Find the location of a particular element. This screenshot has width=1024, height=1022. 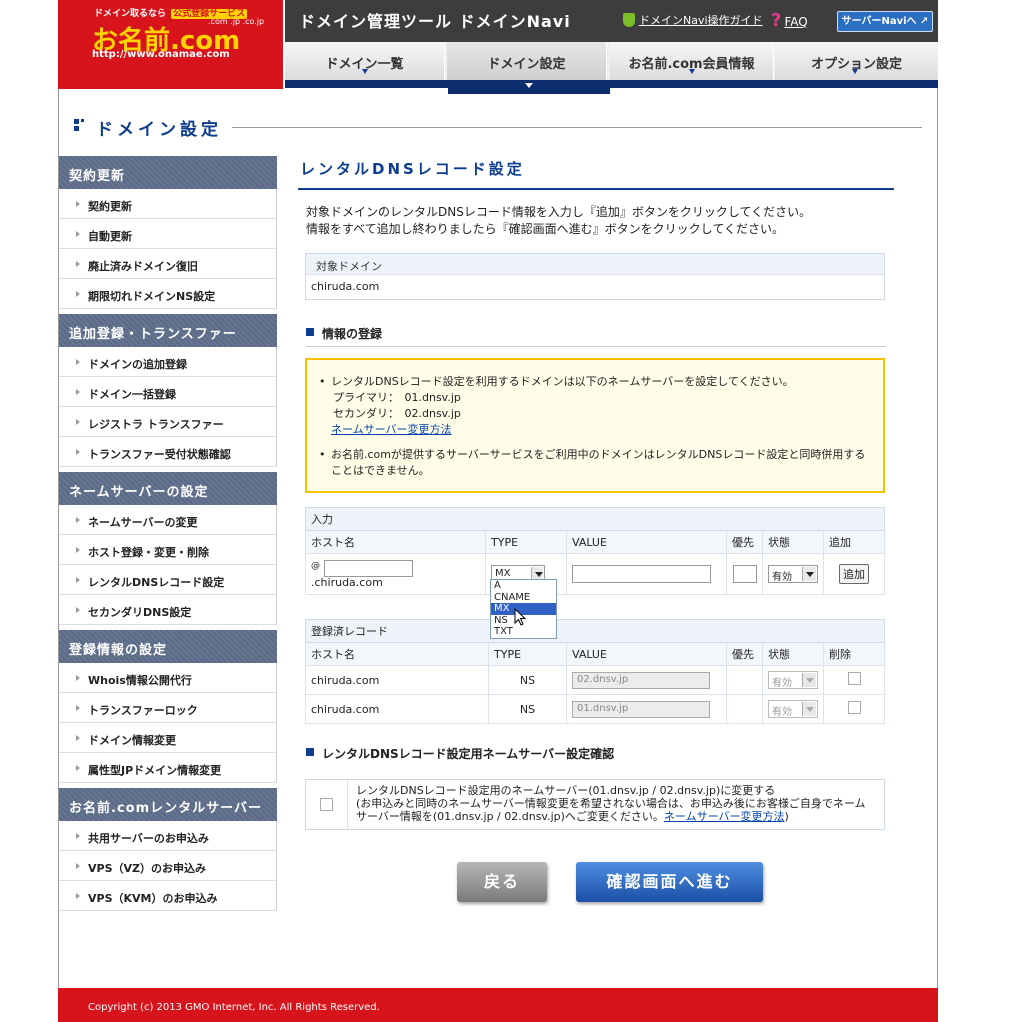

server-navi-button: サーバーNaviへ ↗ is located at coordinates (885, 21).